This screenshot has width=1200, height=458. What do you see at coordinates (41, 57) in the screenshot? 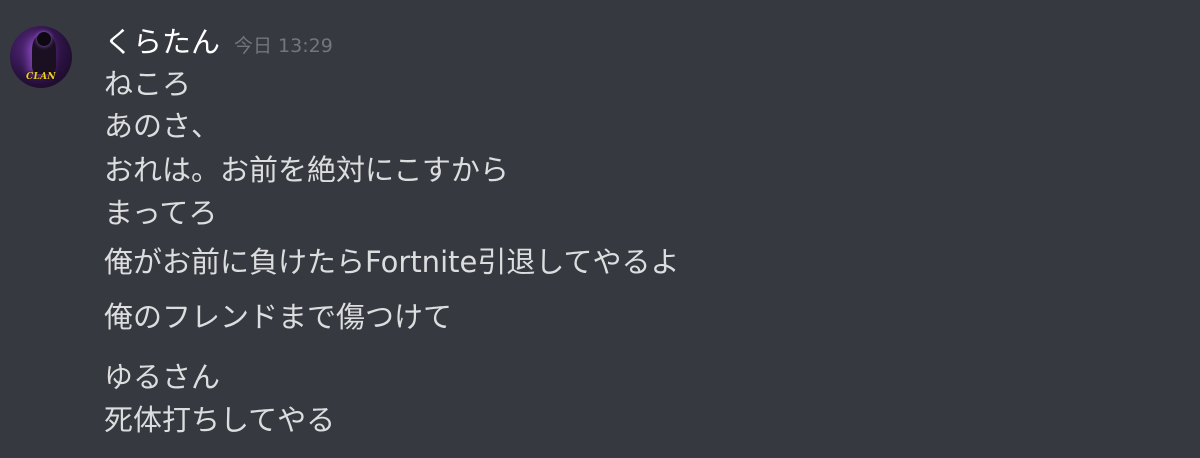
I see `user-avatar: CLAN` at bounding box center [41, 57].